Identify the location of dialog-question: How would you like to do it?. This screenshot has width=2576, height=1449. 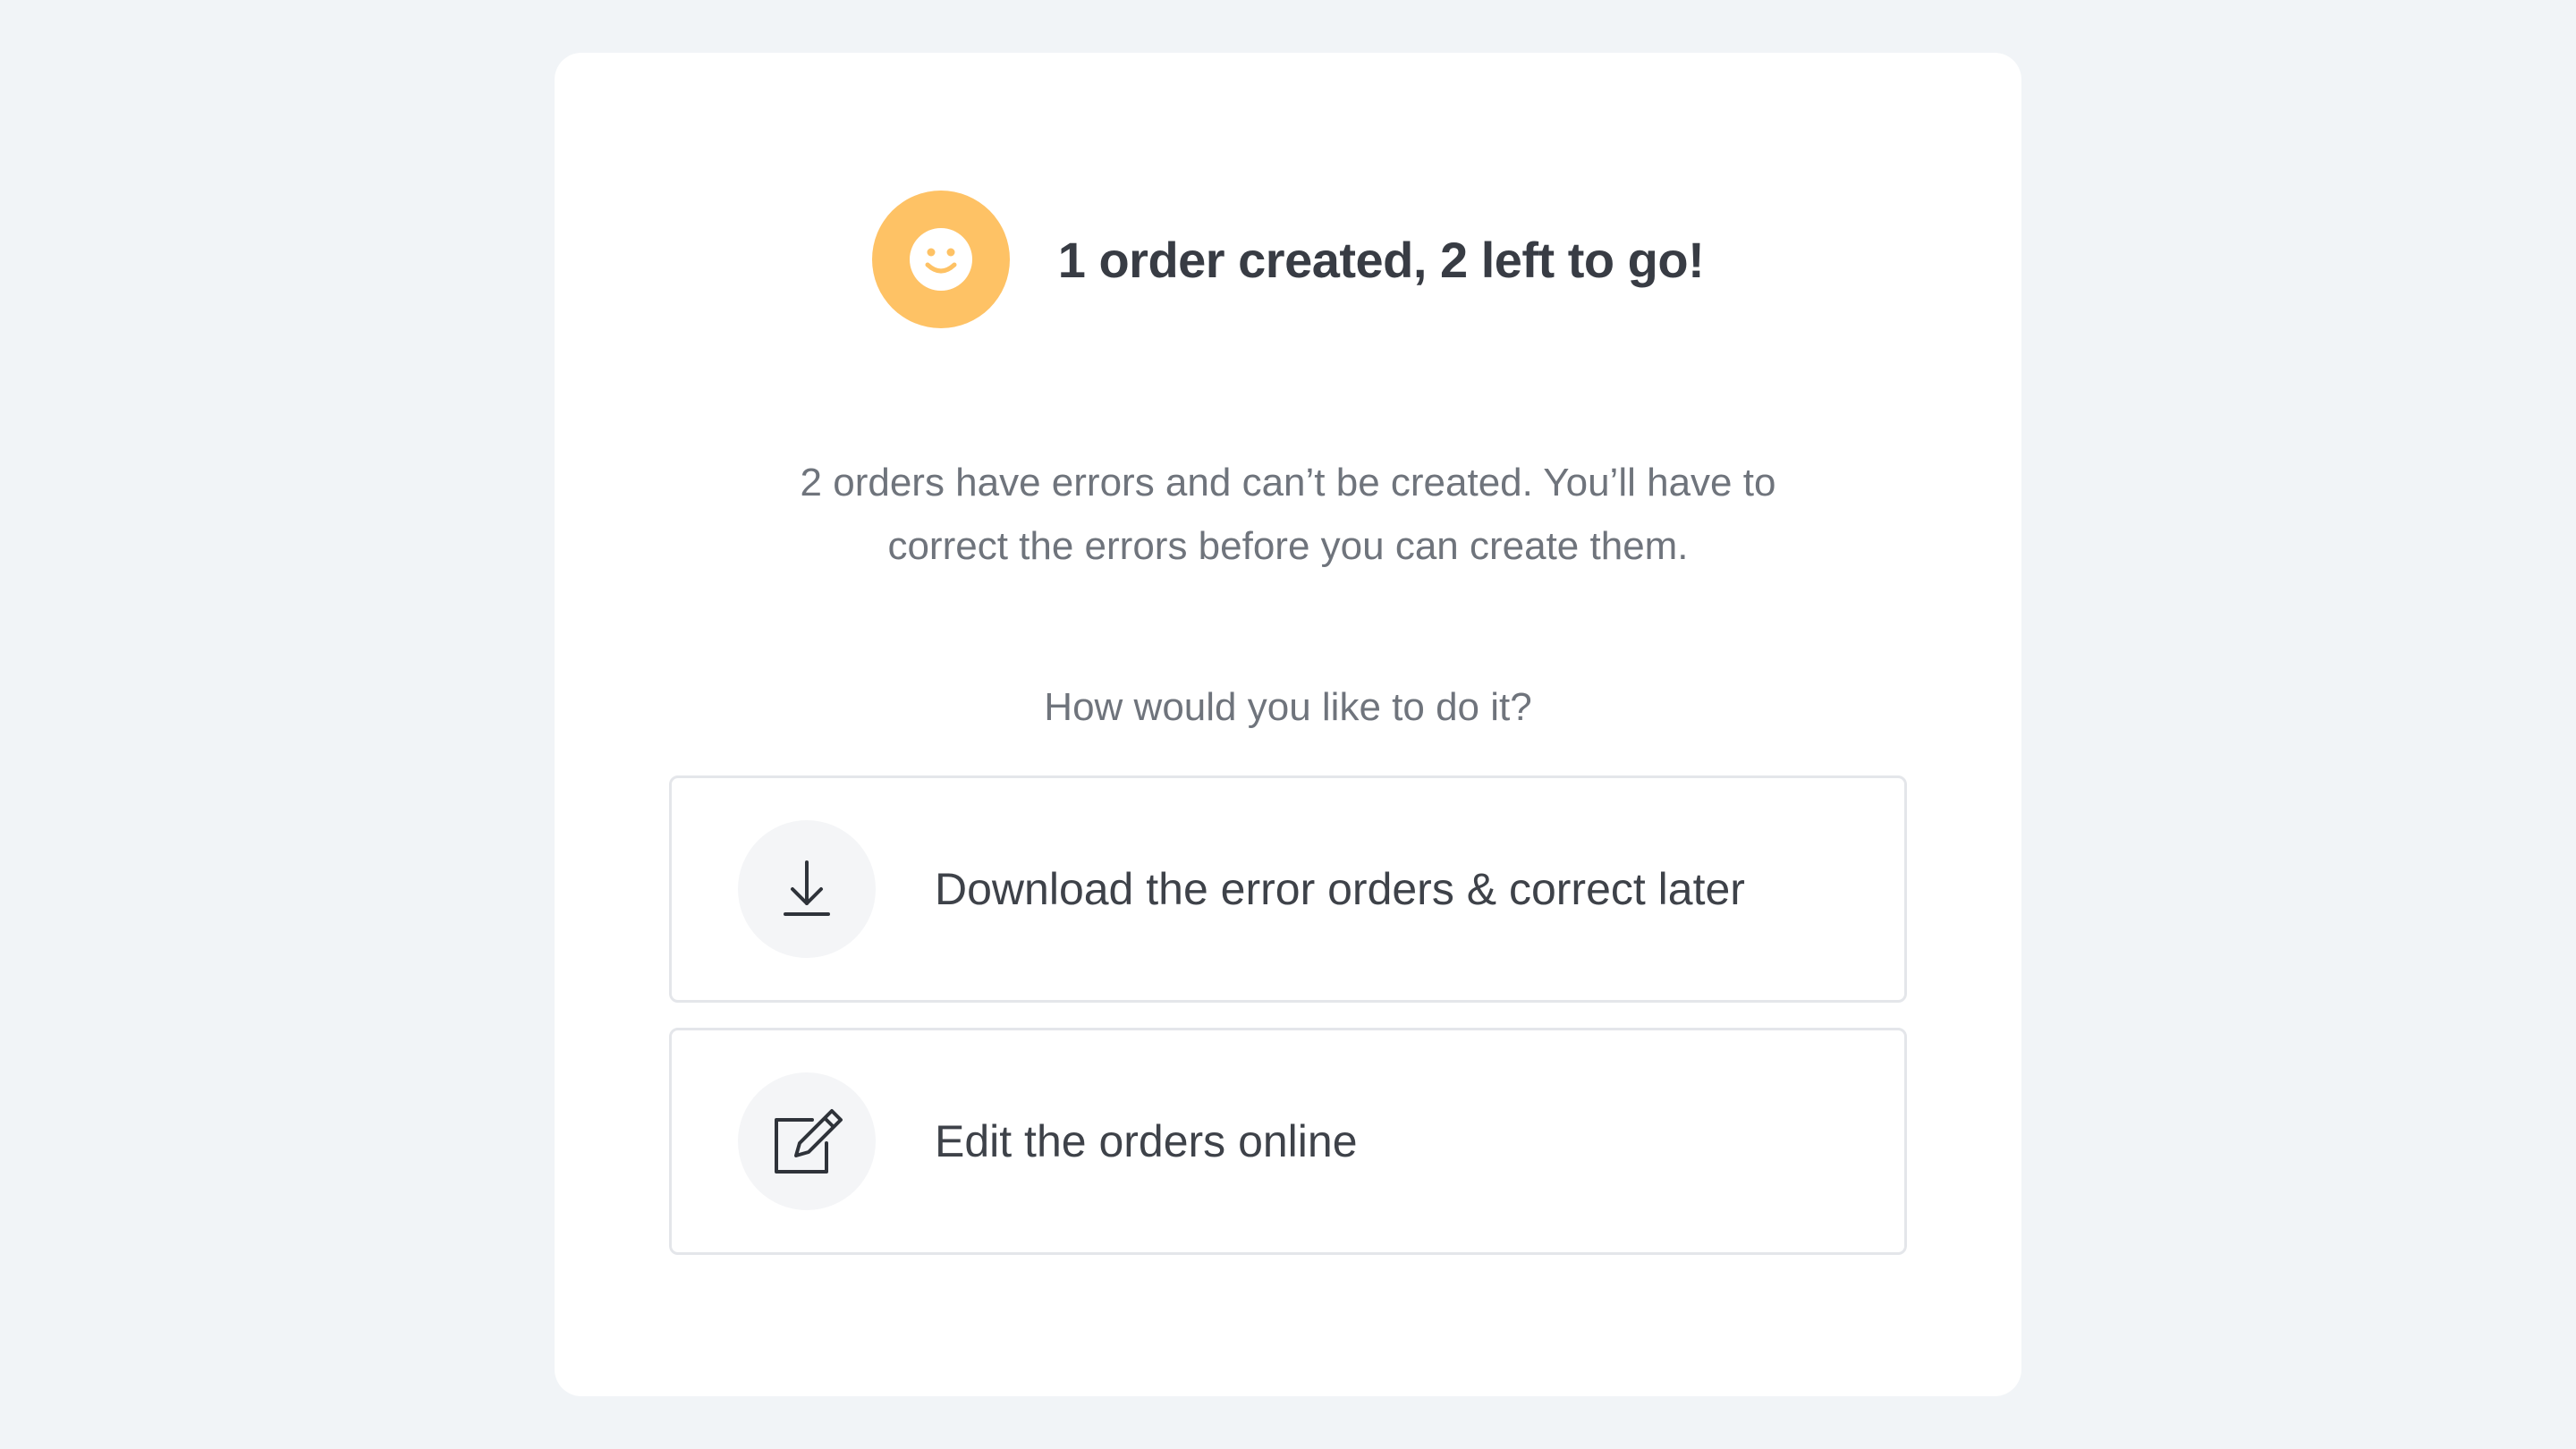
(1288, 707).